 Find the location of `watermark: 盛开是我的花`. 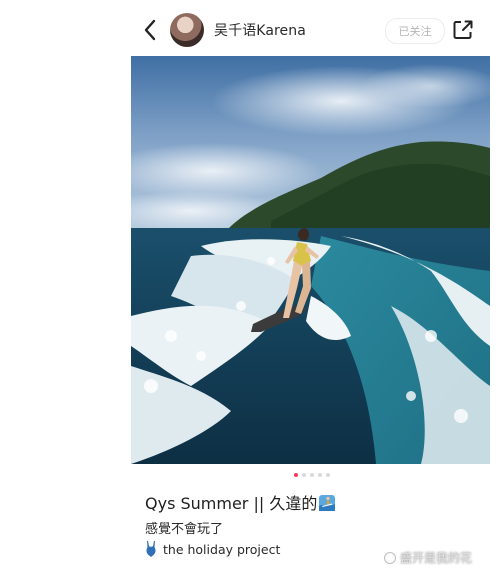

watermark: 盛开是我的花 is located at coordinates (428, 557).